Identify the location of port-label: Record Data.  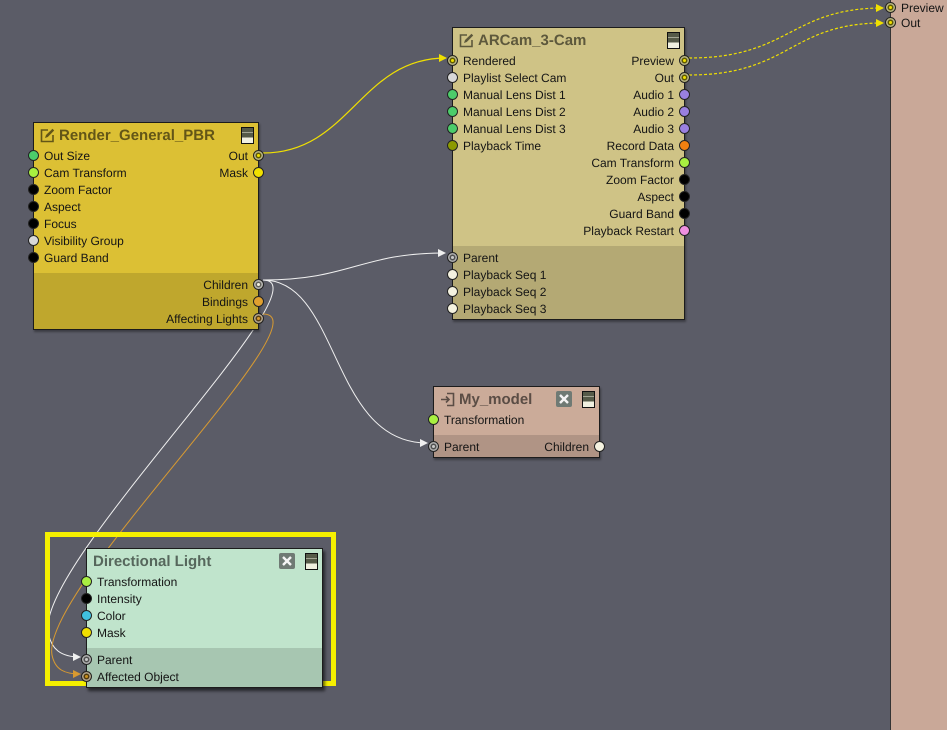
(640, 145).